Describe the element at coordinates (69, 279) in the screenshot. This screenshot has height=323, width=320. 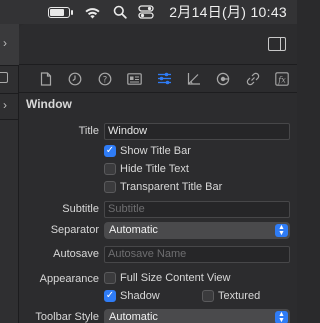
I see `appearance-label: Appearance` at that location.